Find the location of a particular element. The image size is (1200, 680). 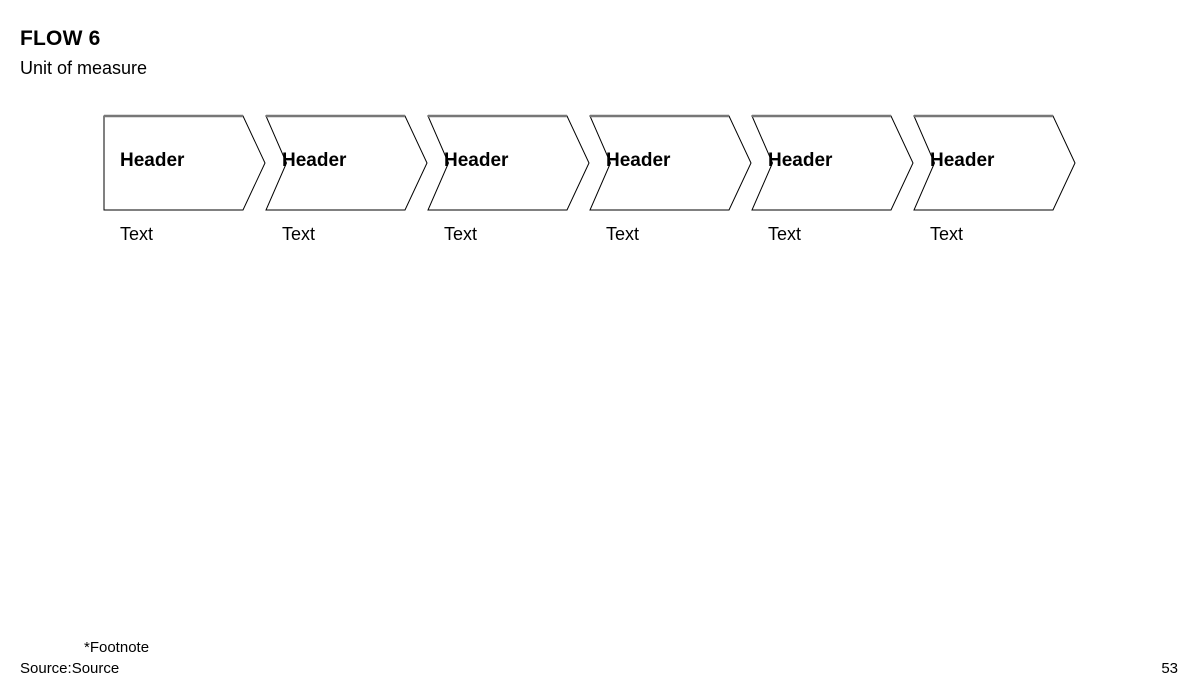

flow-diagram: Header Header Header Header Header Header is located at coordinates (601, 163).